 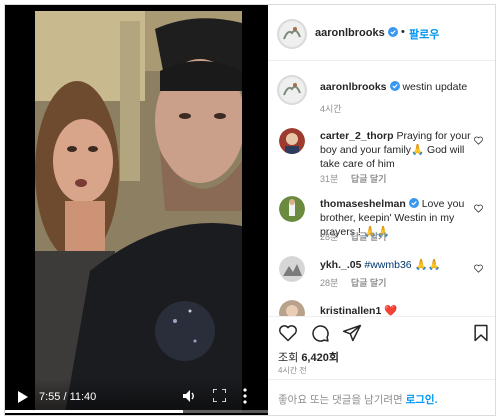 I want to click on comment-item: ykh._.05 #wwmb36 🙏🙏 28분 답글 달기, so click(x=381, y=270).